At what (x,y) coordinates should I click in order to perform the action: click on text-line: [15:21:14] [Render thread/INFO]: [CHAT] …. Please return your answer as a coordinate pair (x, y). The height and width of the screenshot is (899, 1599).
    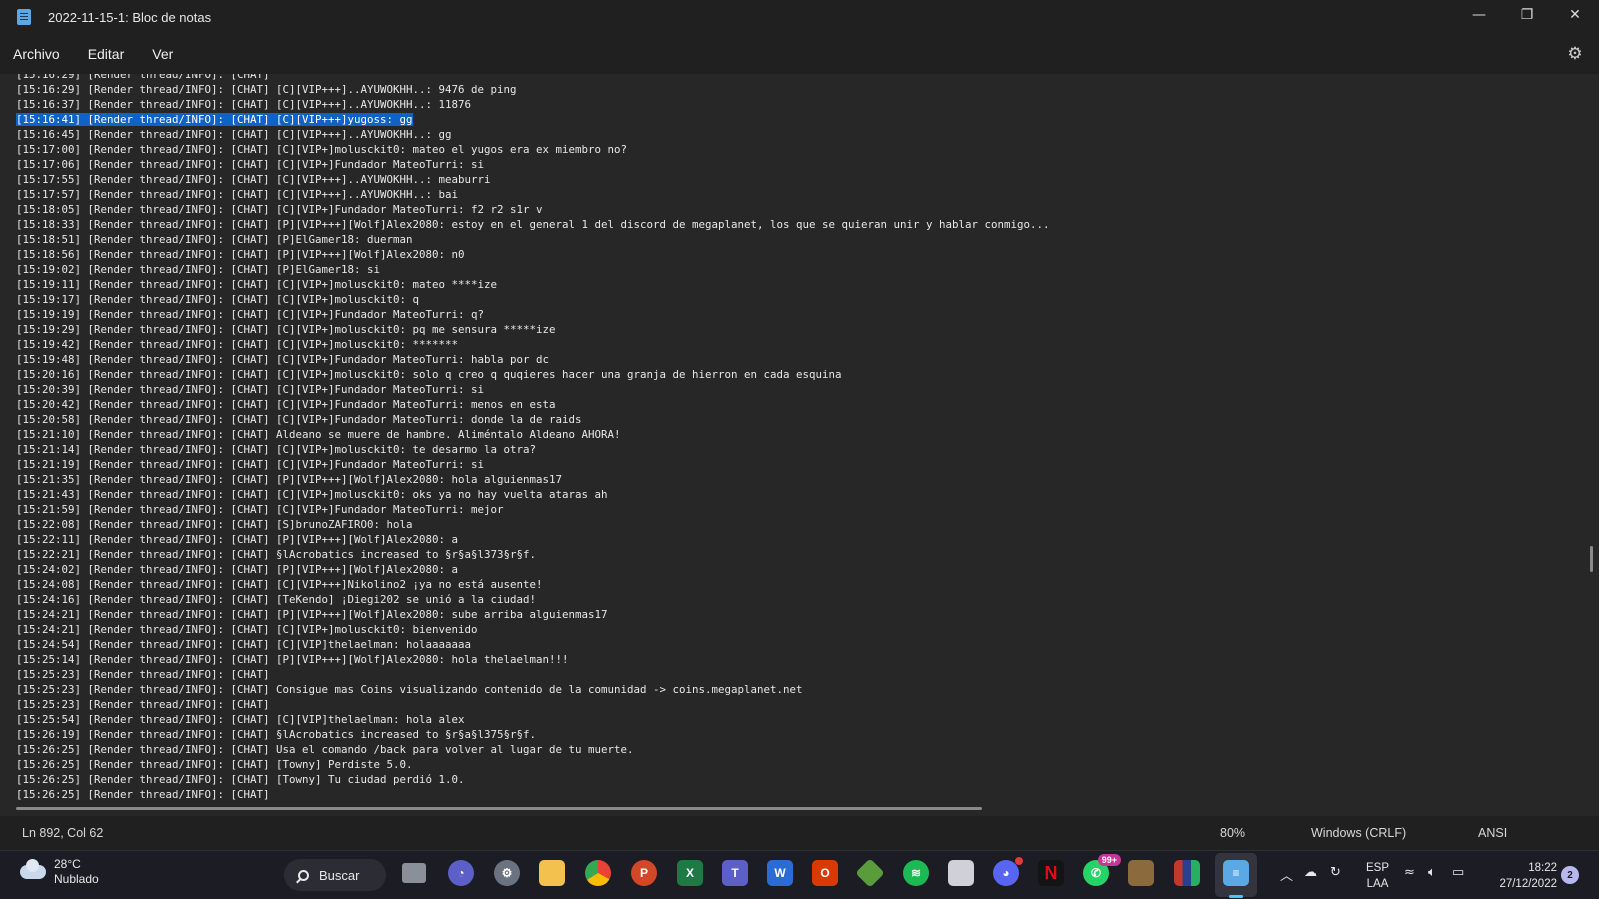
    Looking at the image, I should click on (533, 449).